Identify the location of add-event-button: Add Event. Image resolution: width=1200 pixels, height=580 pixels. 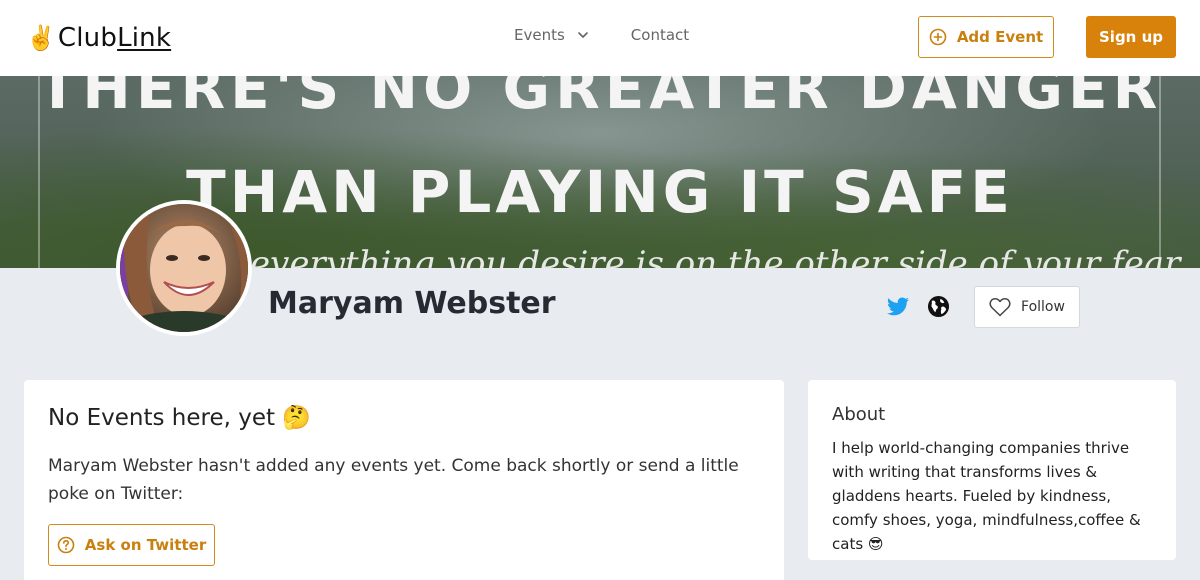
(986, 37).